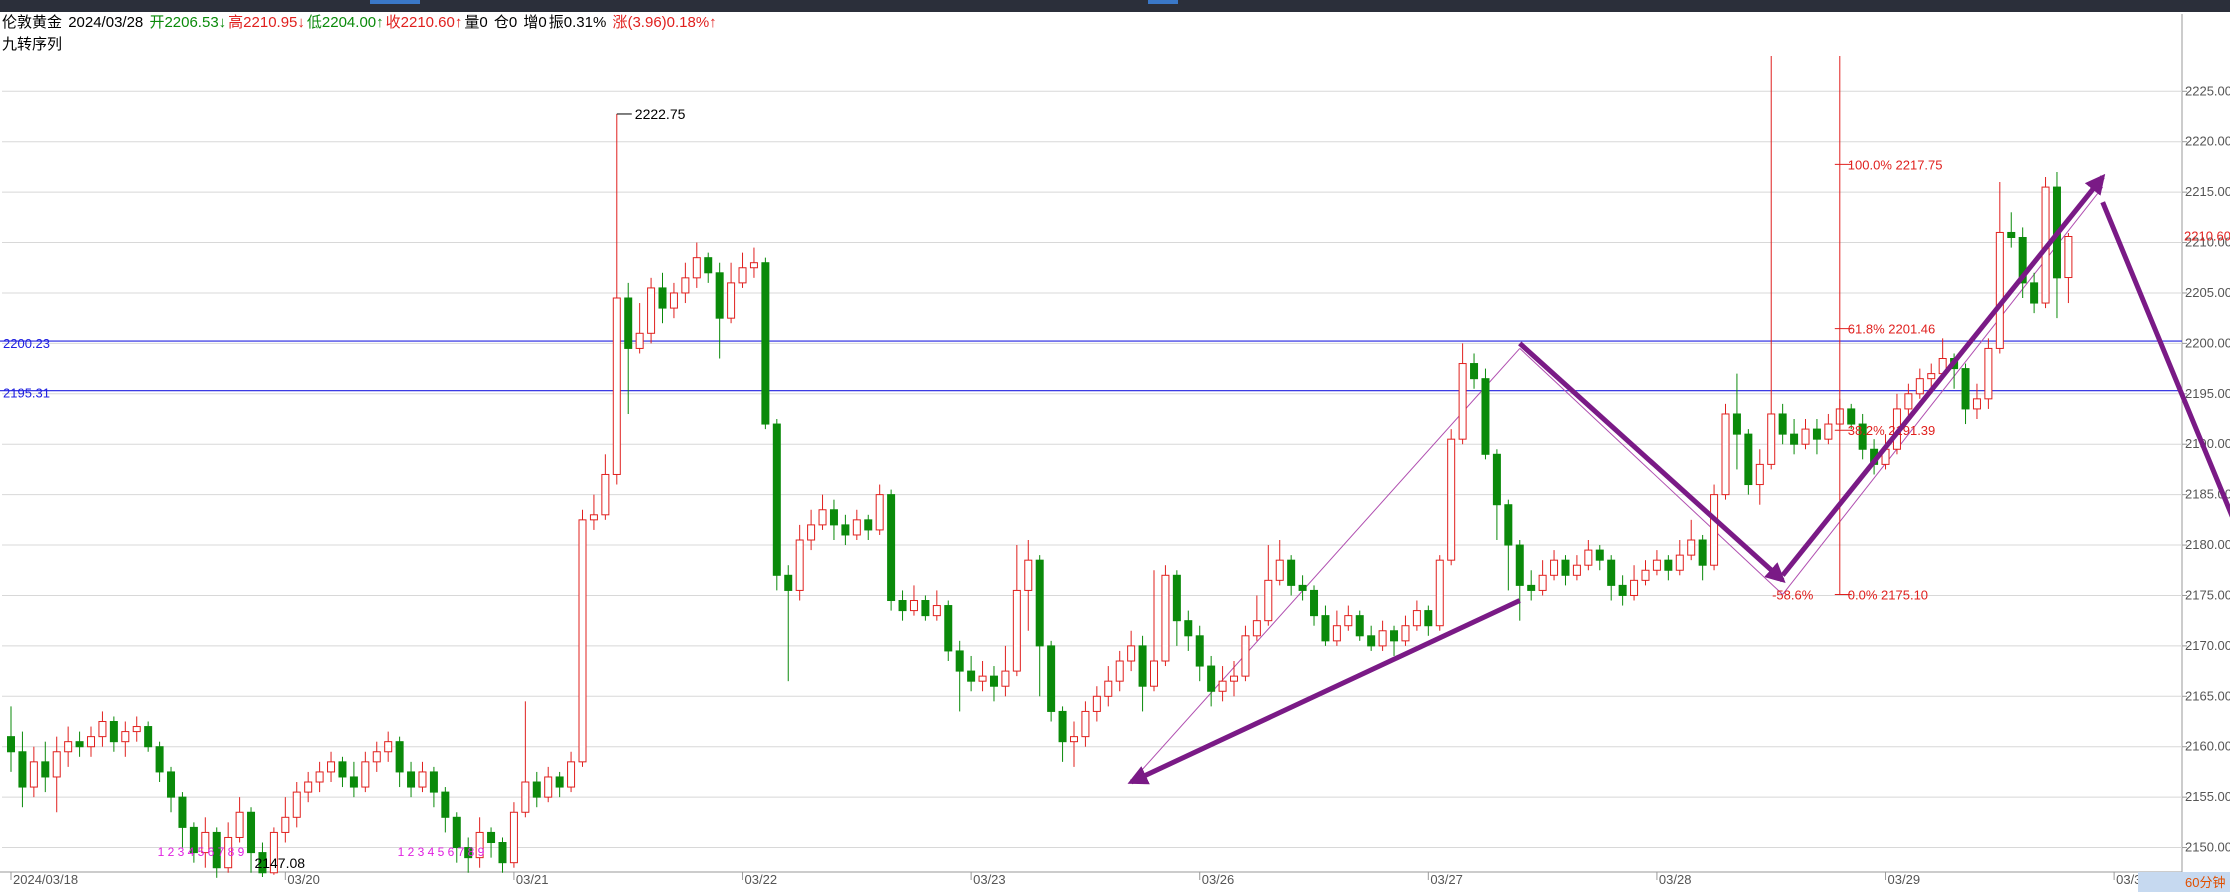 The width and height of the screenshot is (2230, 895). I want to click on trend-line, so click(1651, 471).